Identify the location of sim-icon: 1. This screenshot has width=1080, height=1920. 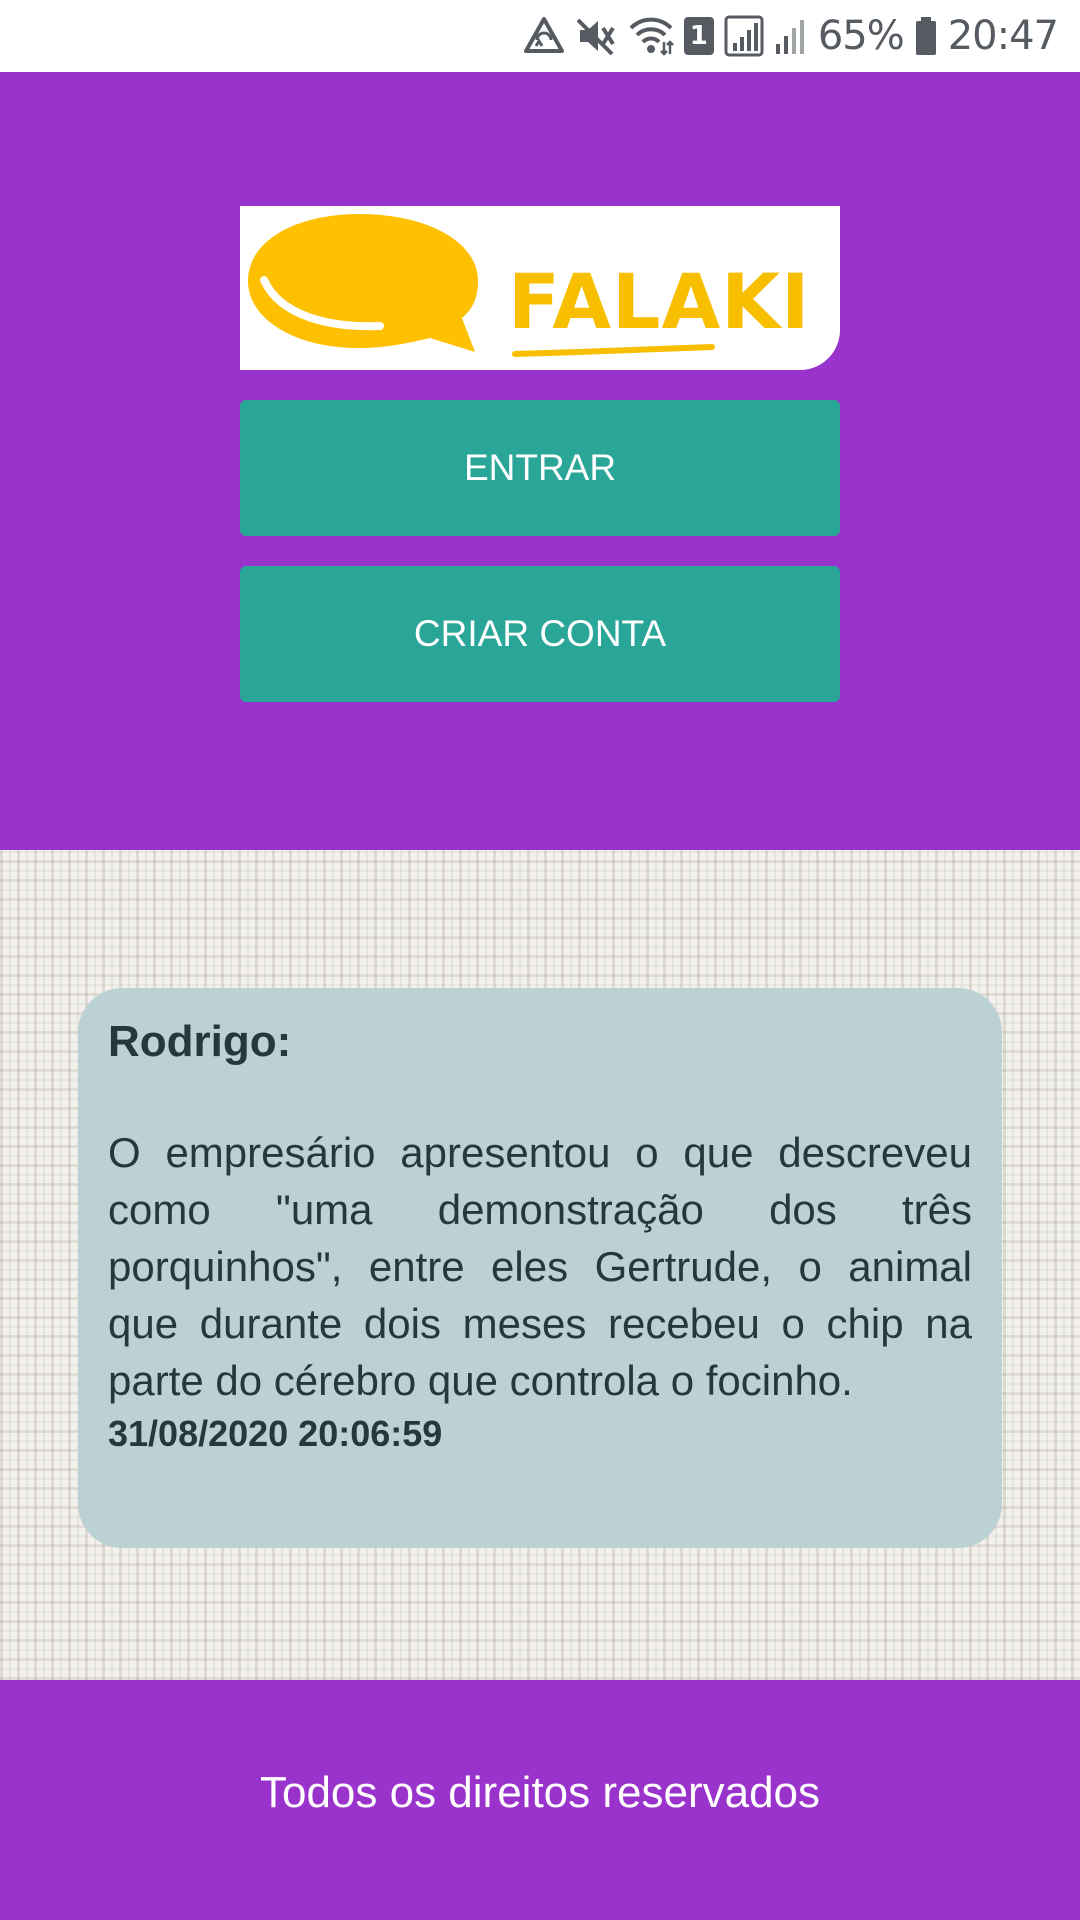
(698, 36).